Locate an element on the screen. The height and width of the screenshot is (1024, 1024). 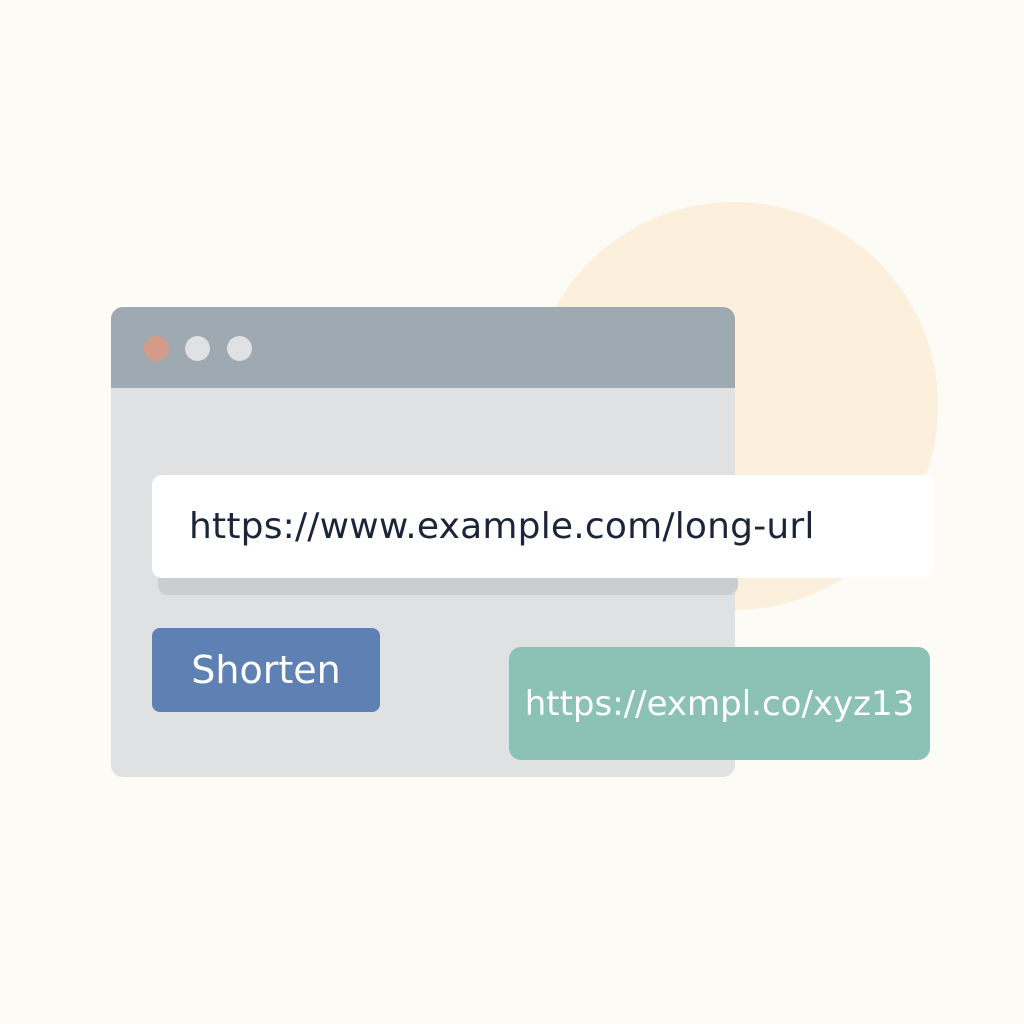
short-url-result: https://exmpl.co/xyz13 is located at coordinates (719, 703).